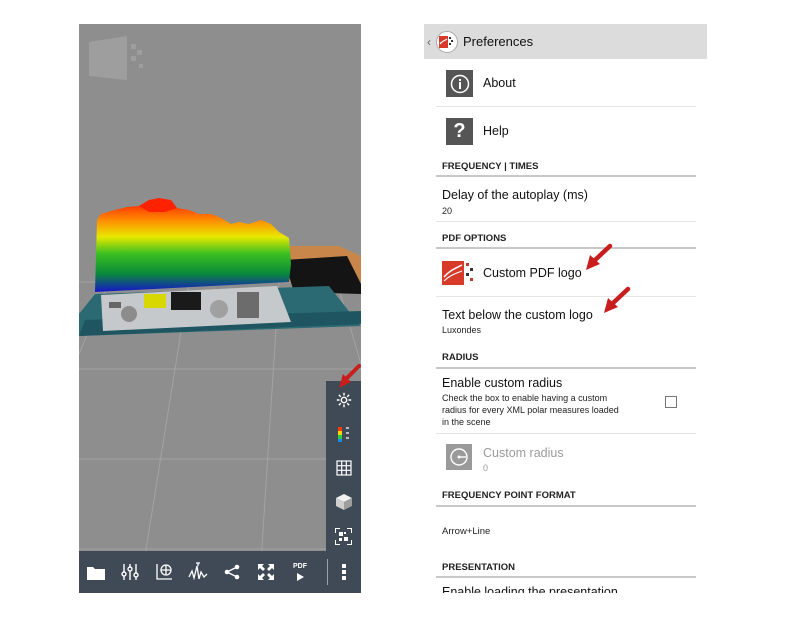 The width and height of the screenshot is (800, 617). I want to click on pref-frequency-point-format: Arrow+Line, so click(566, 531).